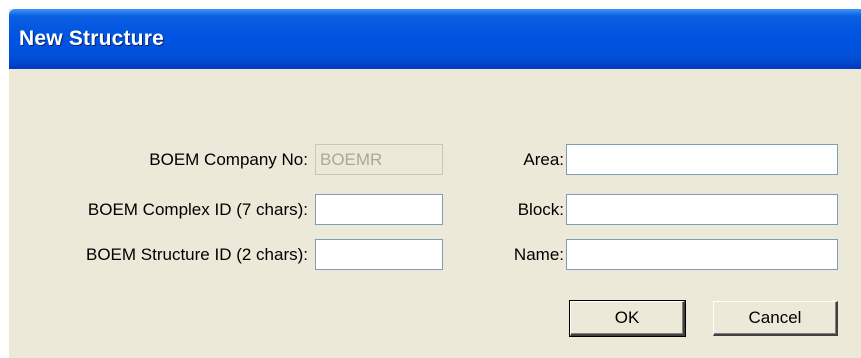  I want to click on dialog-title: New Structure, so click(91, 38).